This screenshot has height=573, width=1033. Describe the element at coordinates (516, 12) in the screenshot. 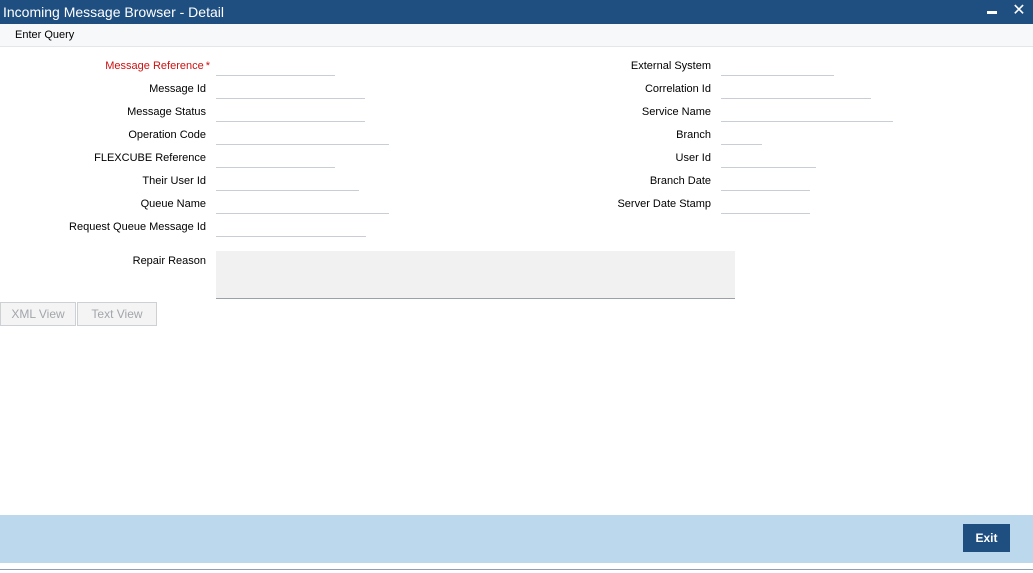

I see `title-bar: Incoming Message Browser - Detail ✕` at that location.